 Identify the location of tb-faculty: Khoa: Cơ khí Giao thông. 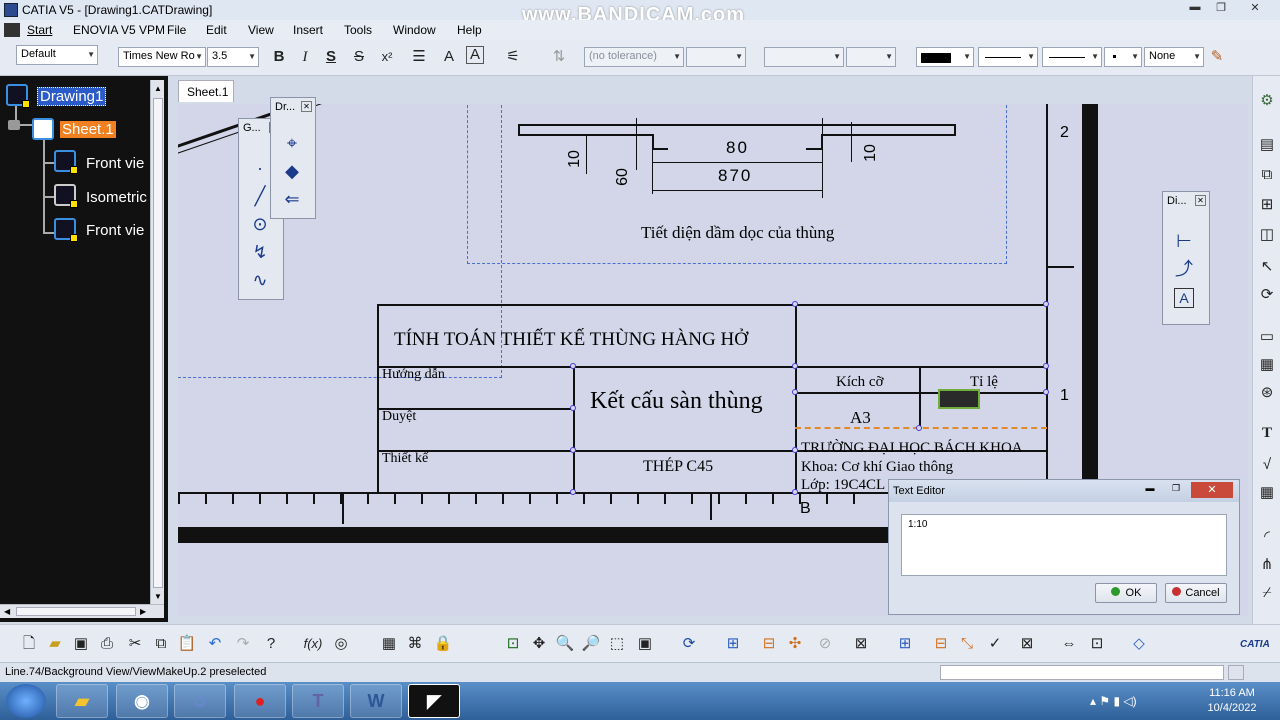
(877, 467).